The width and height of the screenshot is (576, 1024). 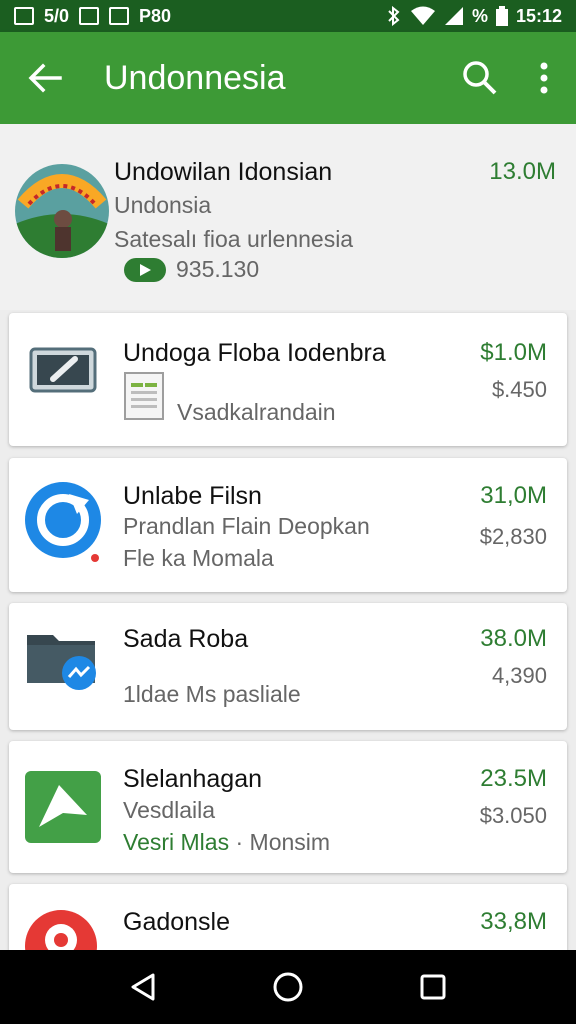 I want to click on app-size: 23.5M, so click(x=513, y=778).